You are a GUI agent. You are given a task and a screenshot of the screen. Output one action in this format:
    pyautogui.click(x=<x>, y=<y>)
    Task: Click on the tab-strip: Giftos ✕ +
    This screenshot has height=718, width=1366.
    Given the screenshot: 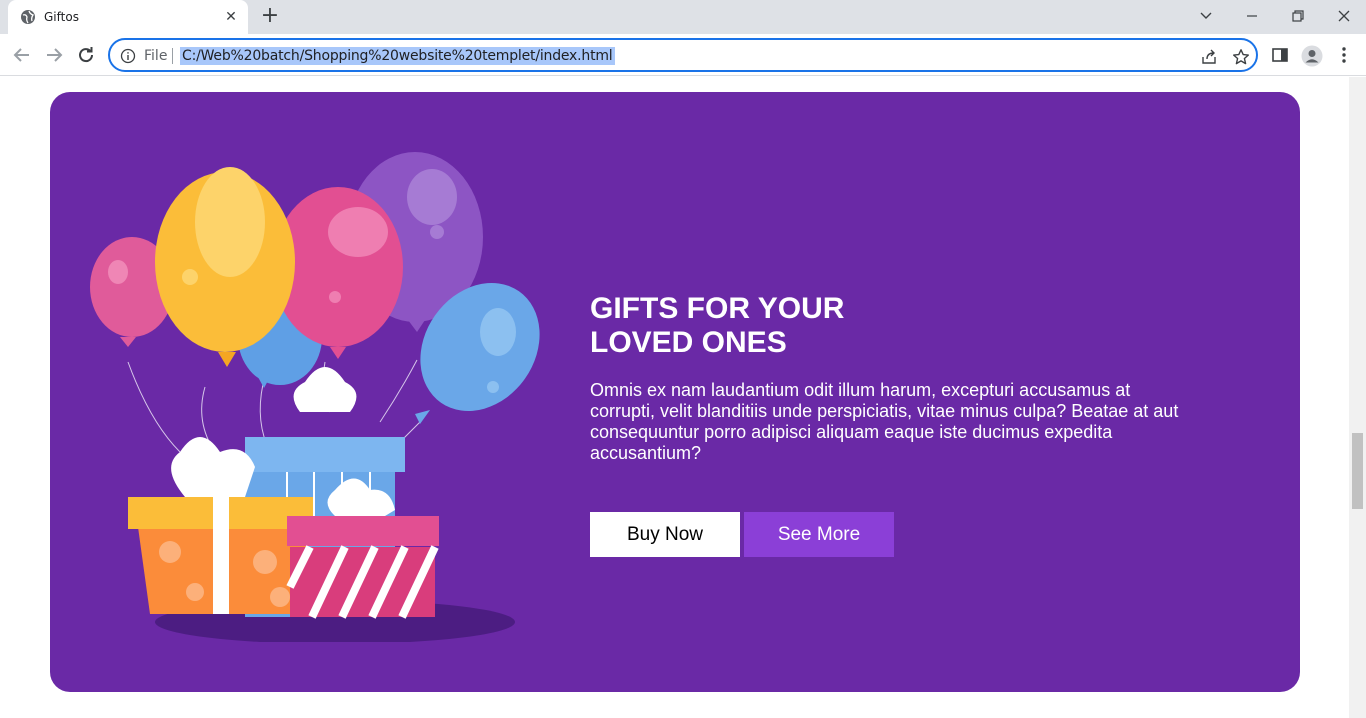 What is the action you would take?
    pyautogui.click(x=683, y=17)
    